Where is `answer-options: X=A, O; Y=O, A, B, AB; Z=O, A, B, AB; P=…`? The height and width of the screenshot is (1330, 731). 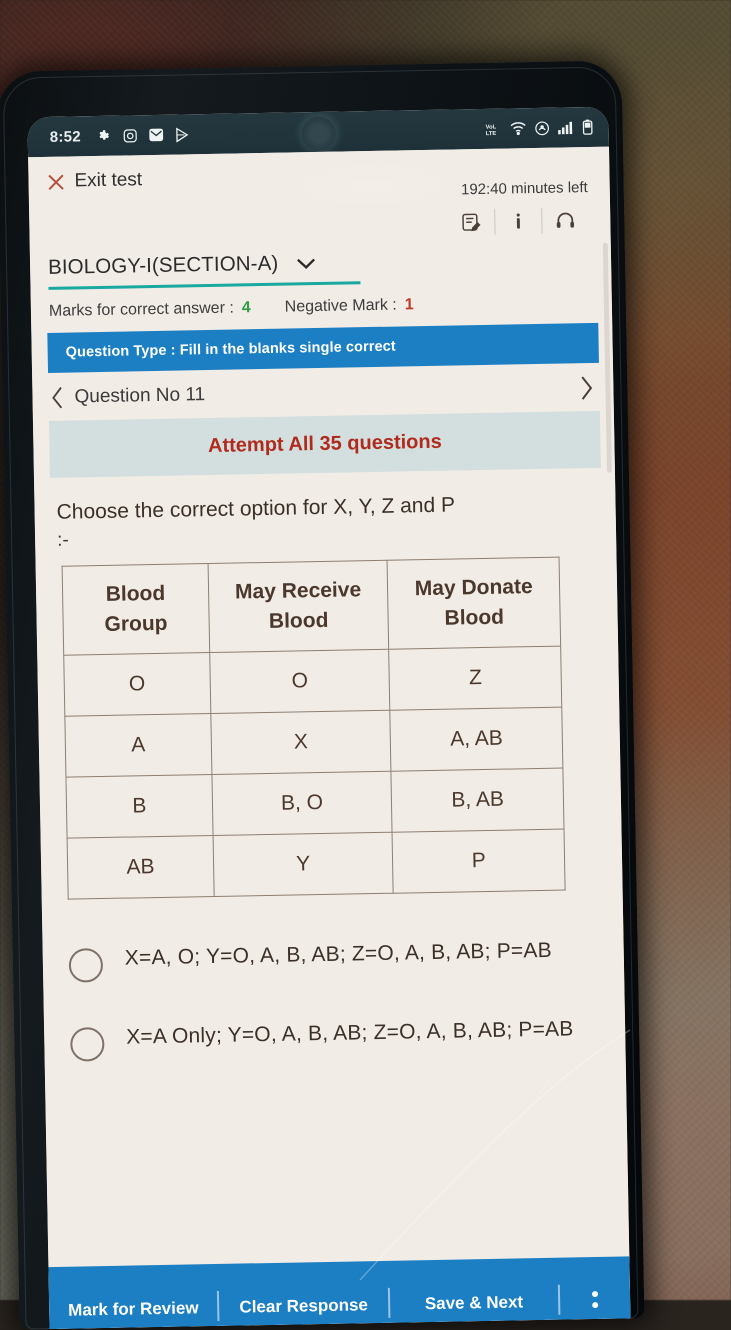 answer-options: X=A, O; Y=O, A, B, AB; Z=O, A, B, AB; P=… is located at coordinates (334, 986).